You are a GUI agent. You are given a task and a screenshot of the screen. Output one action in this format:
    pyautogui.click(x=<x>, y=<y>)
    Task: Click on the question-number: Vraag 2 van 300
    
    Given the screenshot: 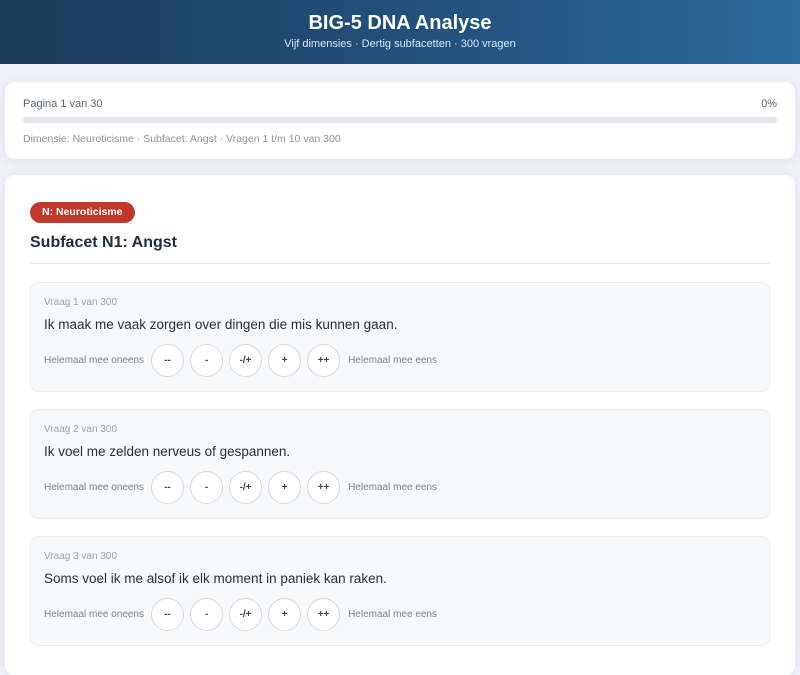 What is the action you would take?
    pyautogui.click(x=81, y=429)
    